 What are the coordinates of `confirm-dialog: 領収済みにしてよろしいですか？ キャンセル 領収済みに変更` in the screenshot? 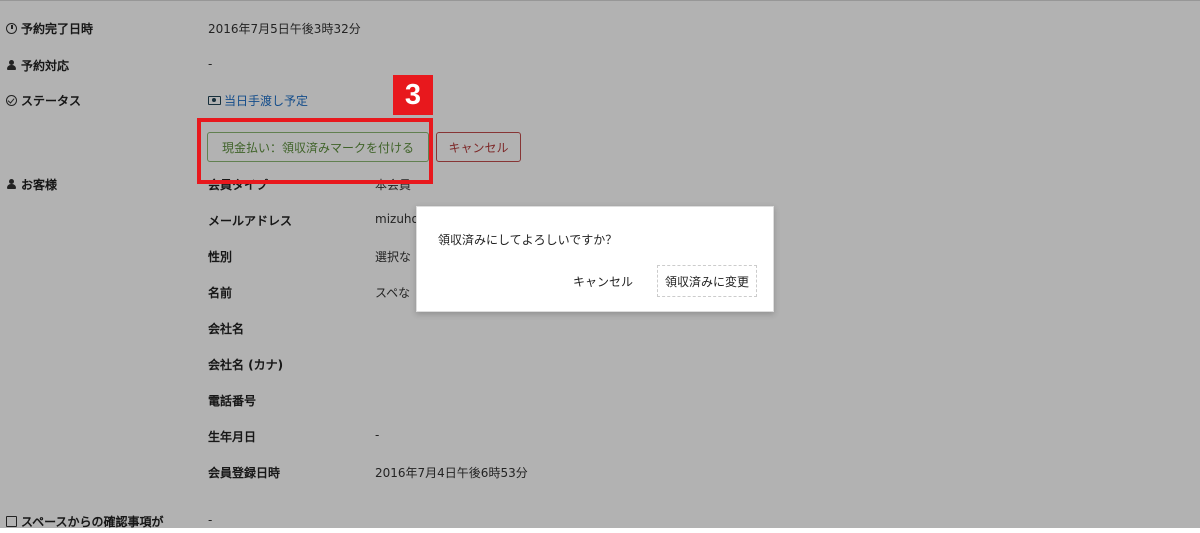 It's located at (595, 259).